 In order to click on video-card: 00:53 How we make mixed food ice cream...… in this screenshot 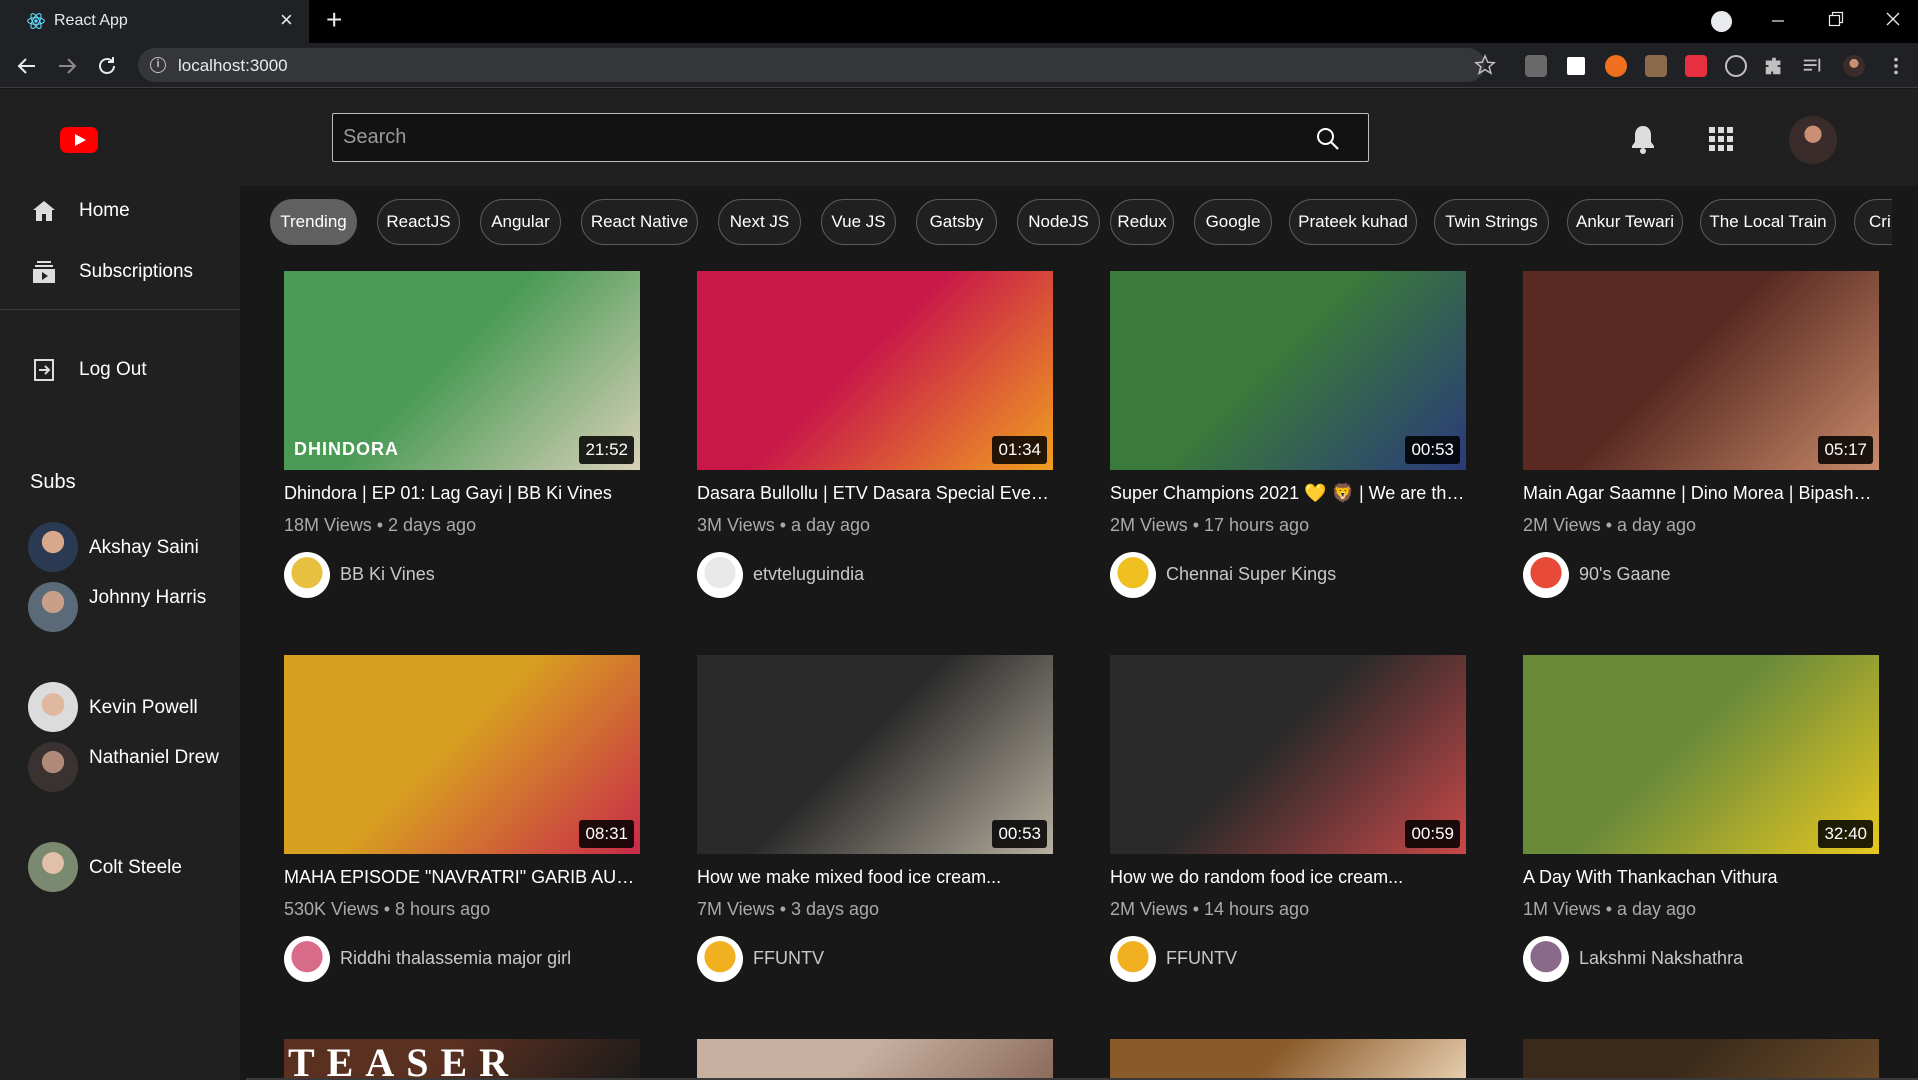, I will do `click(875, 820)`.